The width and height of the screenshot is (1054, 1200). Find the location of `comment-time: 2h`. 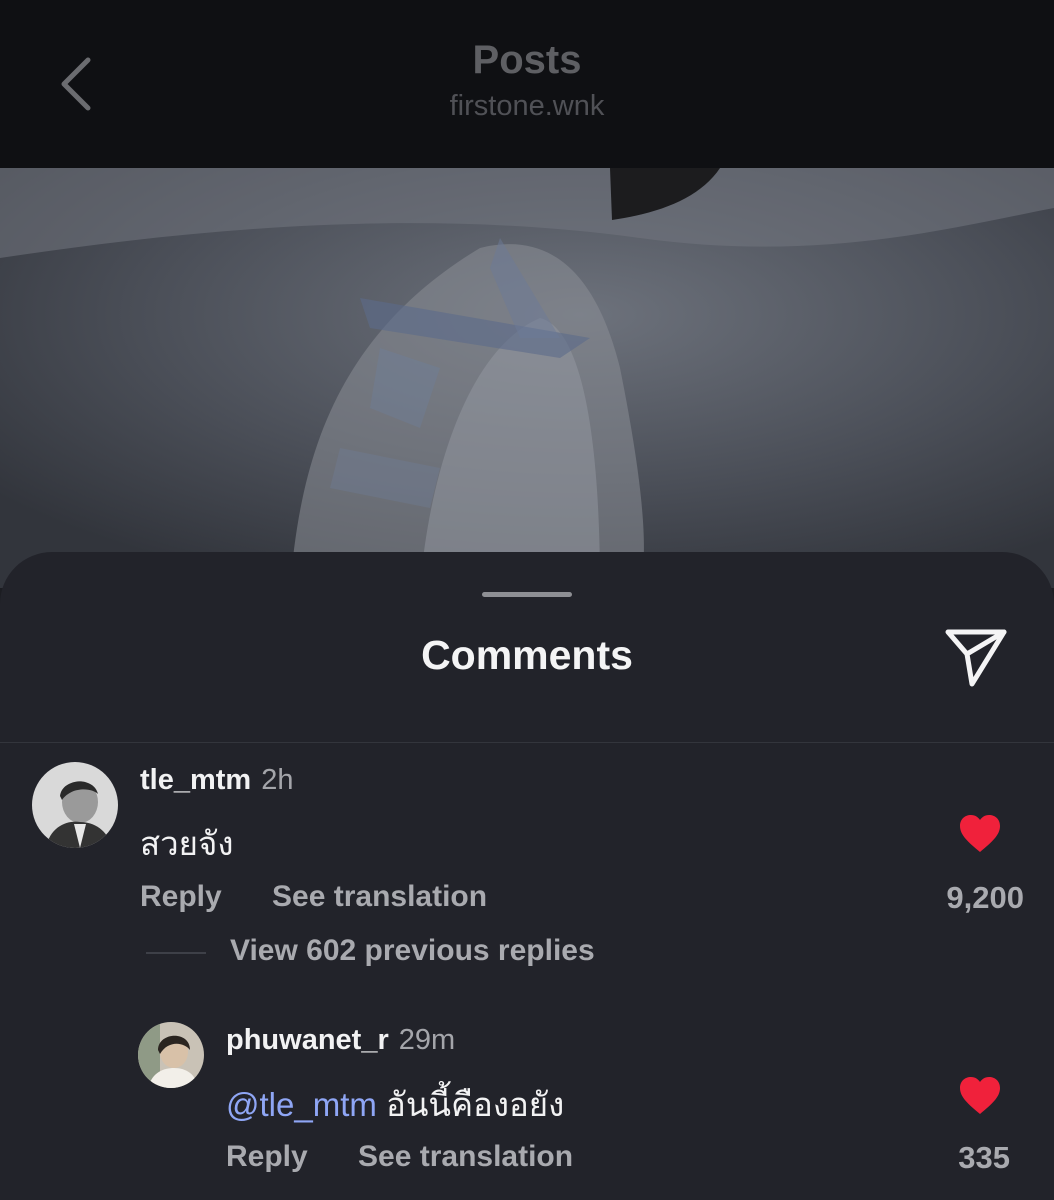

comment-time: 2h is located at coordinates (277, 780).